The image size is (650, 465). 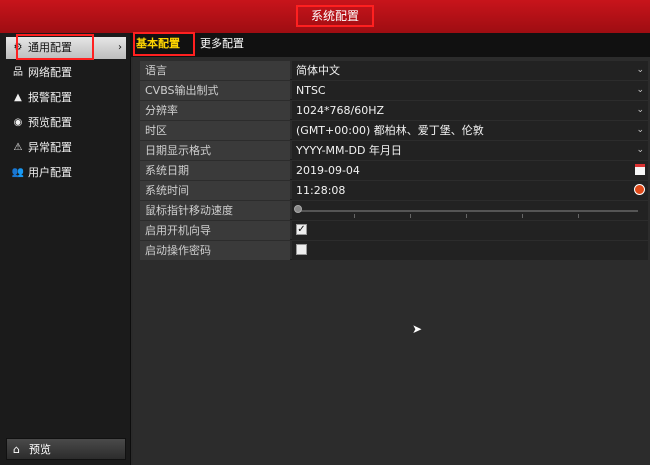 I want to click on sidebar-item-label: 预览配置, so click(x=50, y=122).